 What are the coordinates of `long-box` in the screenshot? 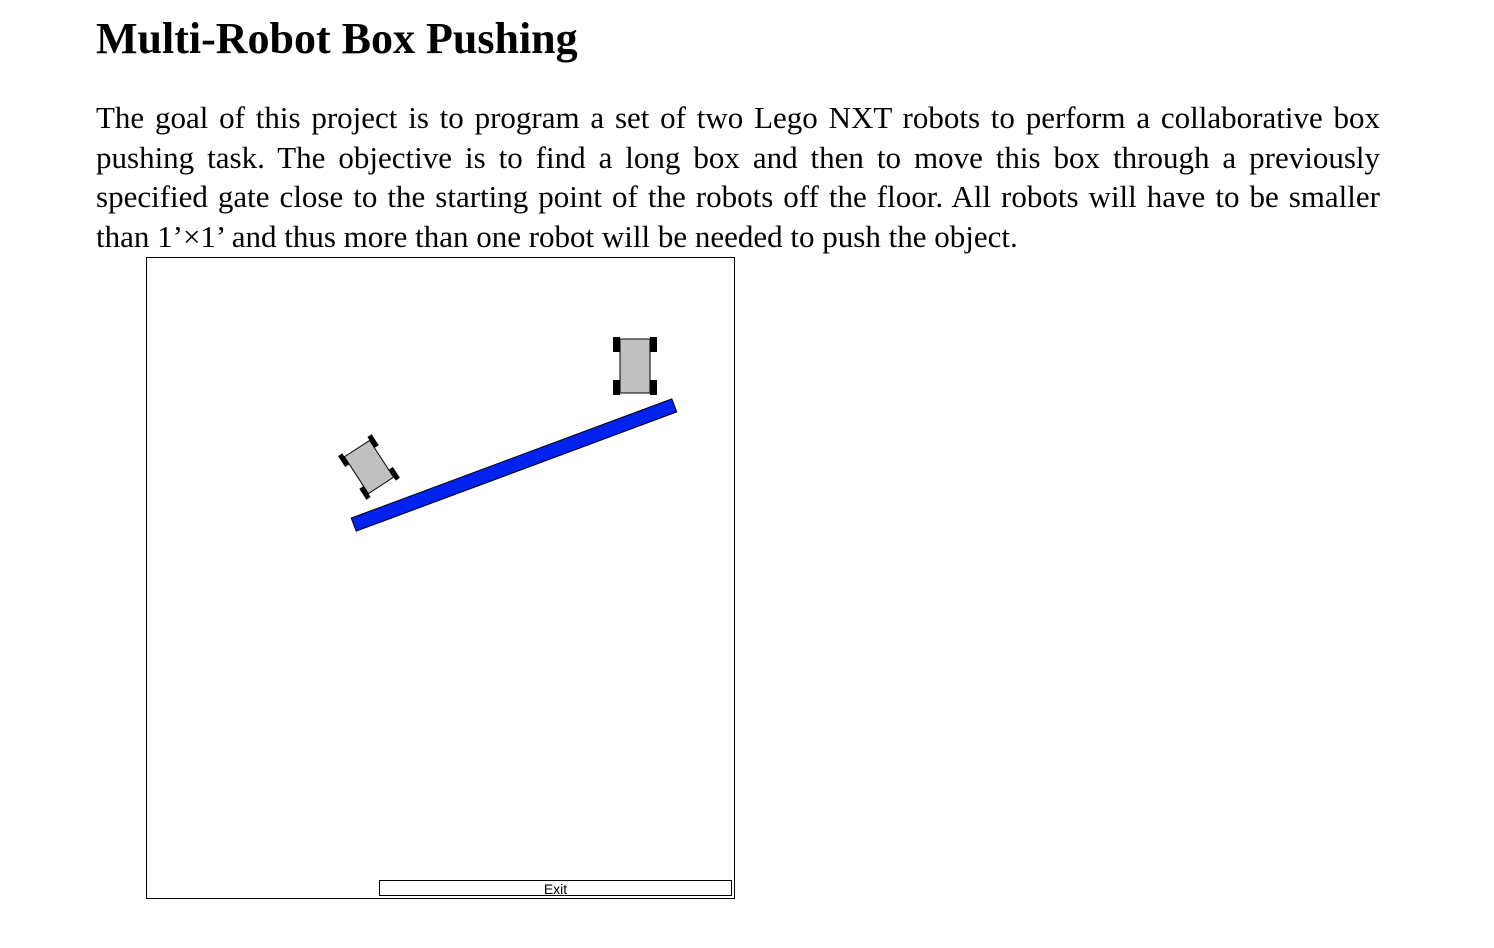 It's located at (514, 465).